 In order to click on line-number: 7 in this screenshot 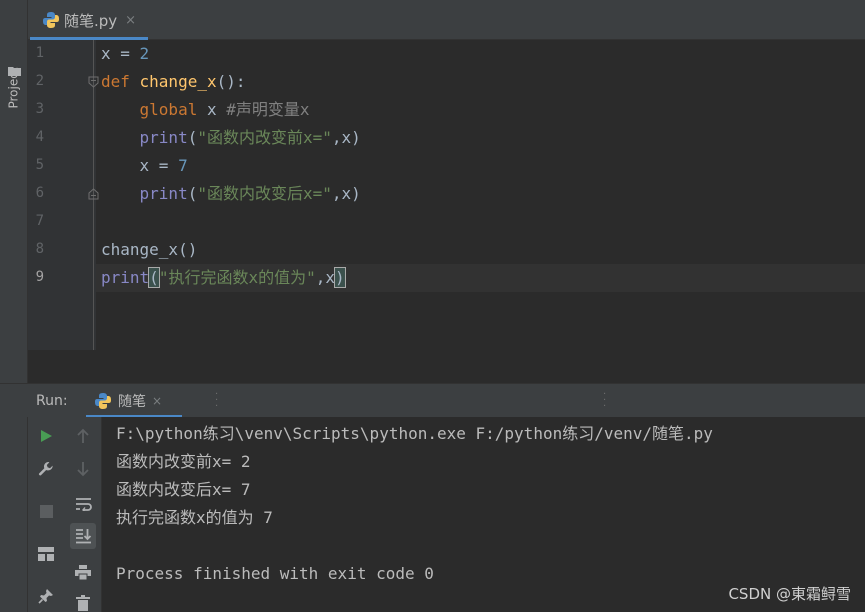, I will do `click(39, 221)`.